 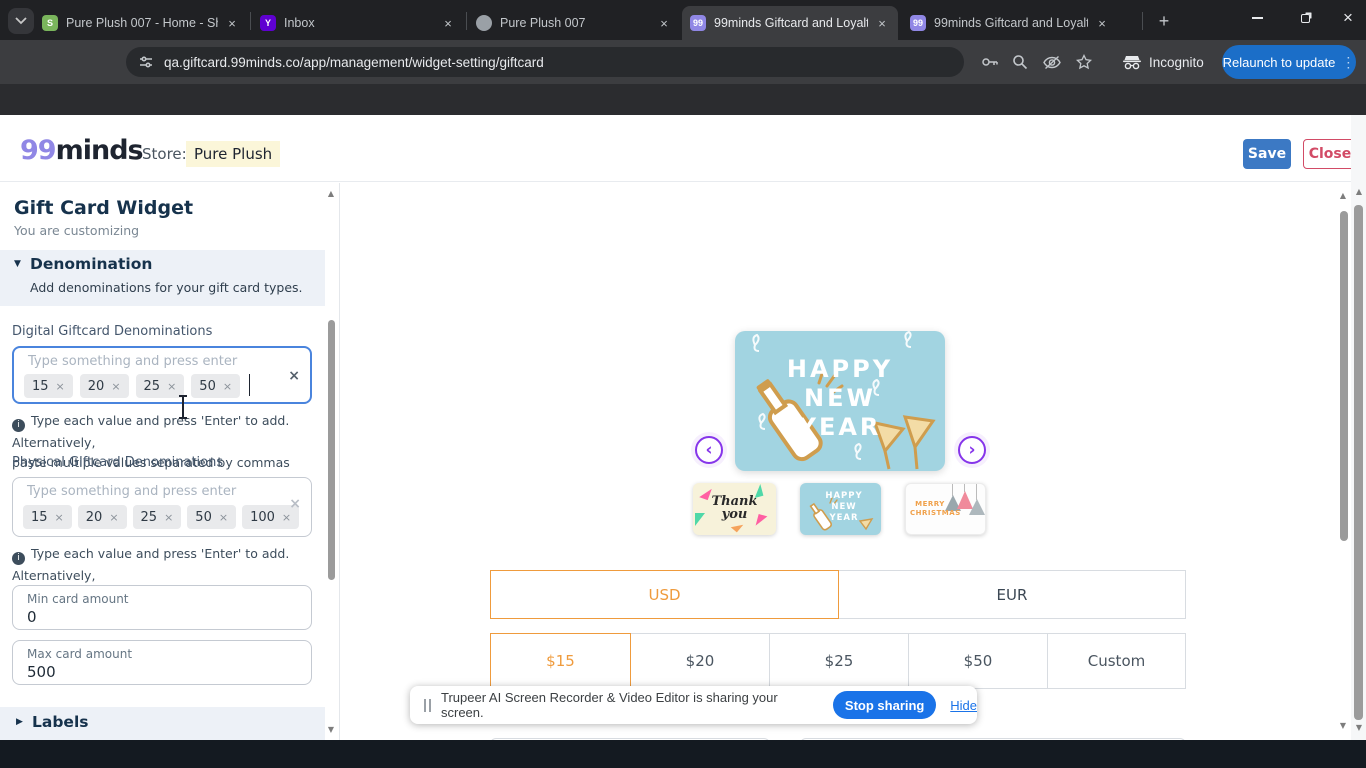 I want to click on currency-tab-eur: EUR, so click(x=1012, y=594).